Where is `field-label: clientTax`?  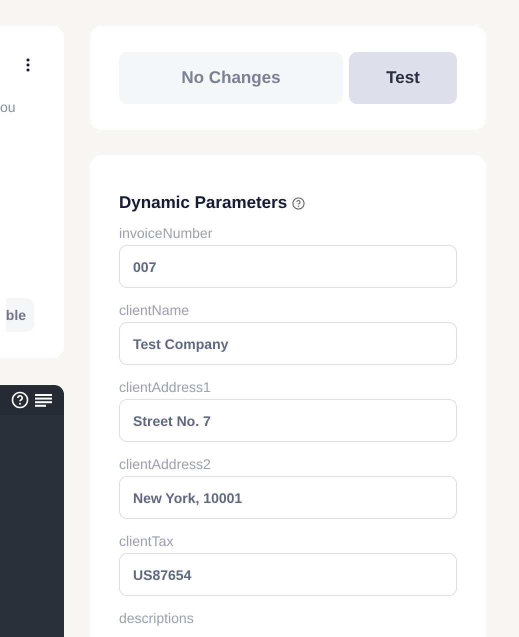
field-label: clientTax is located at coordinates (146, 541).